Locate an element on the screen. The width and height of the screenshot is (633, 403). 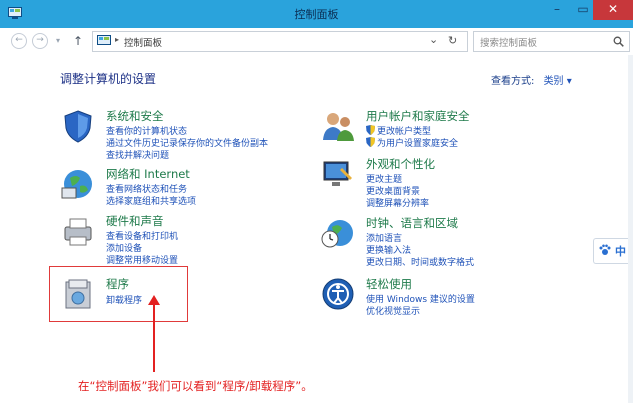
control-panel-icon is located at coordinates (104, 40).